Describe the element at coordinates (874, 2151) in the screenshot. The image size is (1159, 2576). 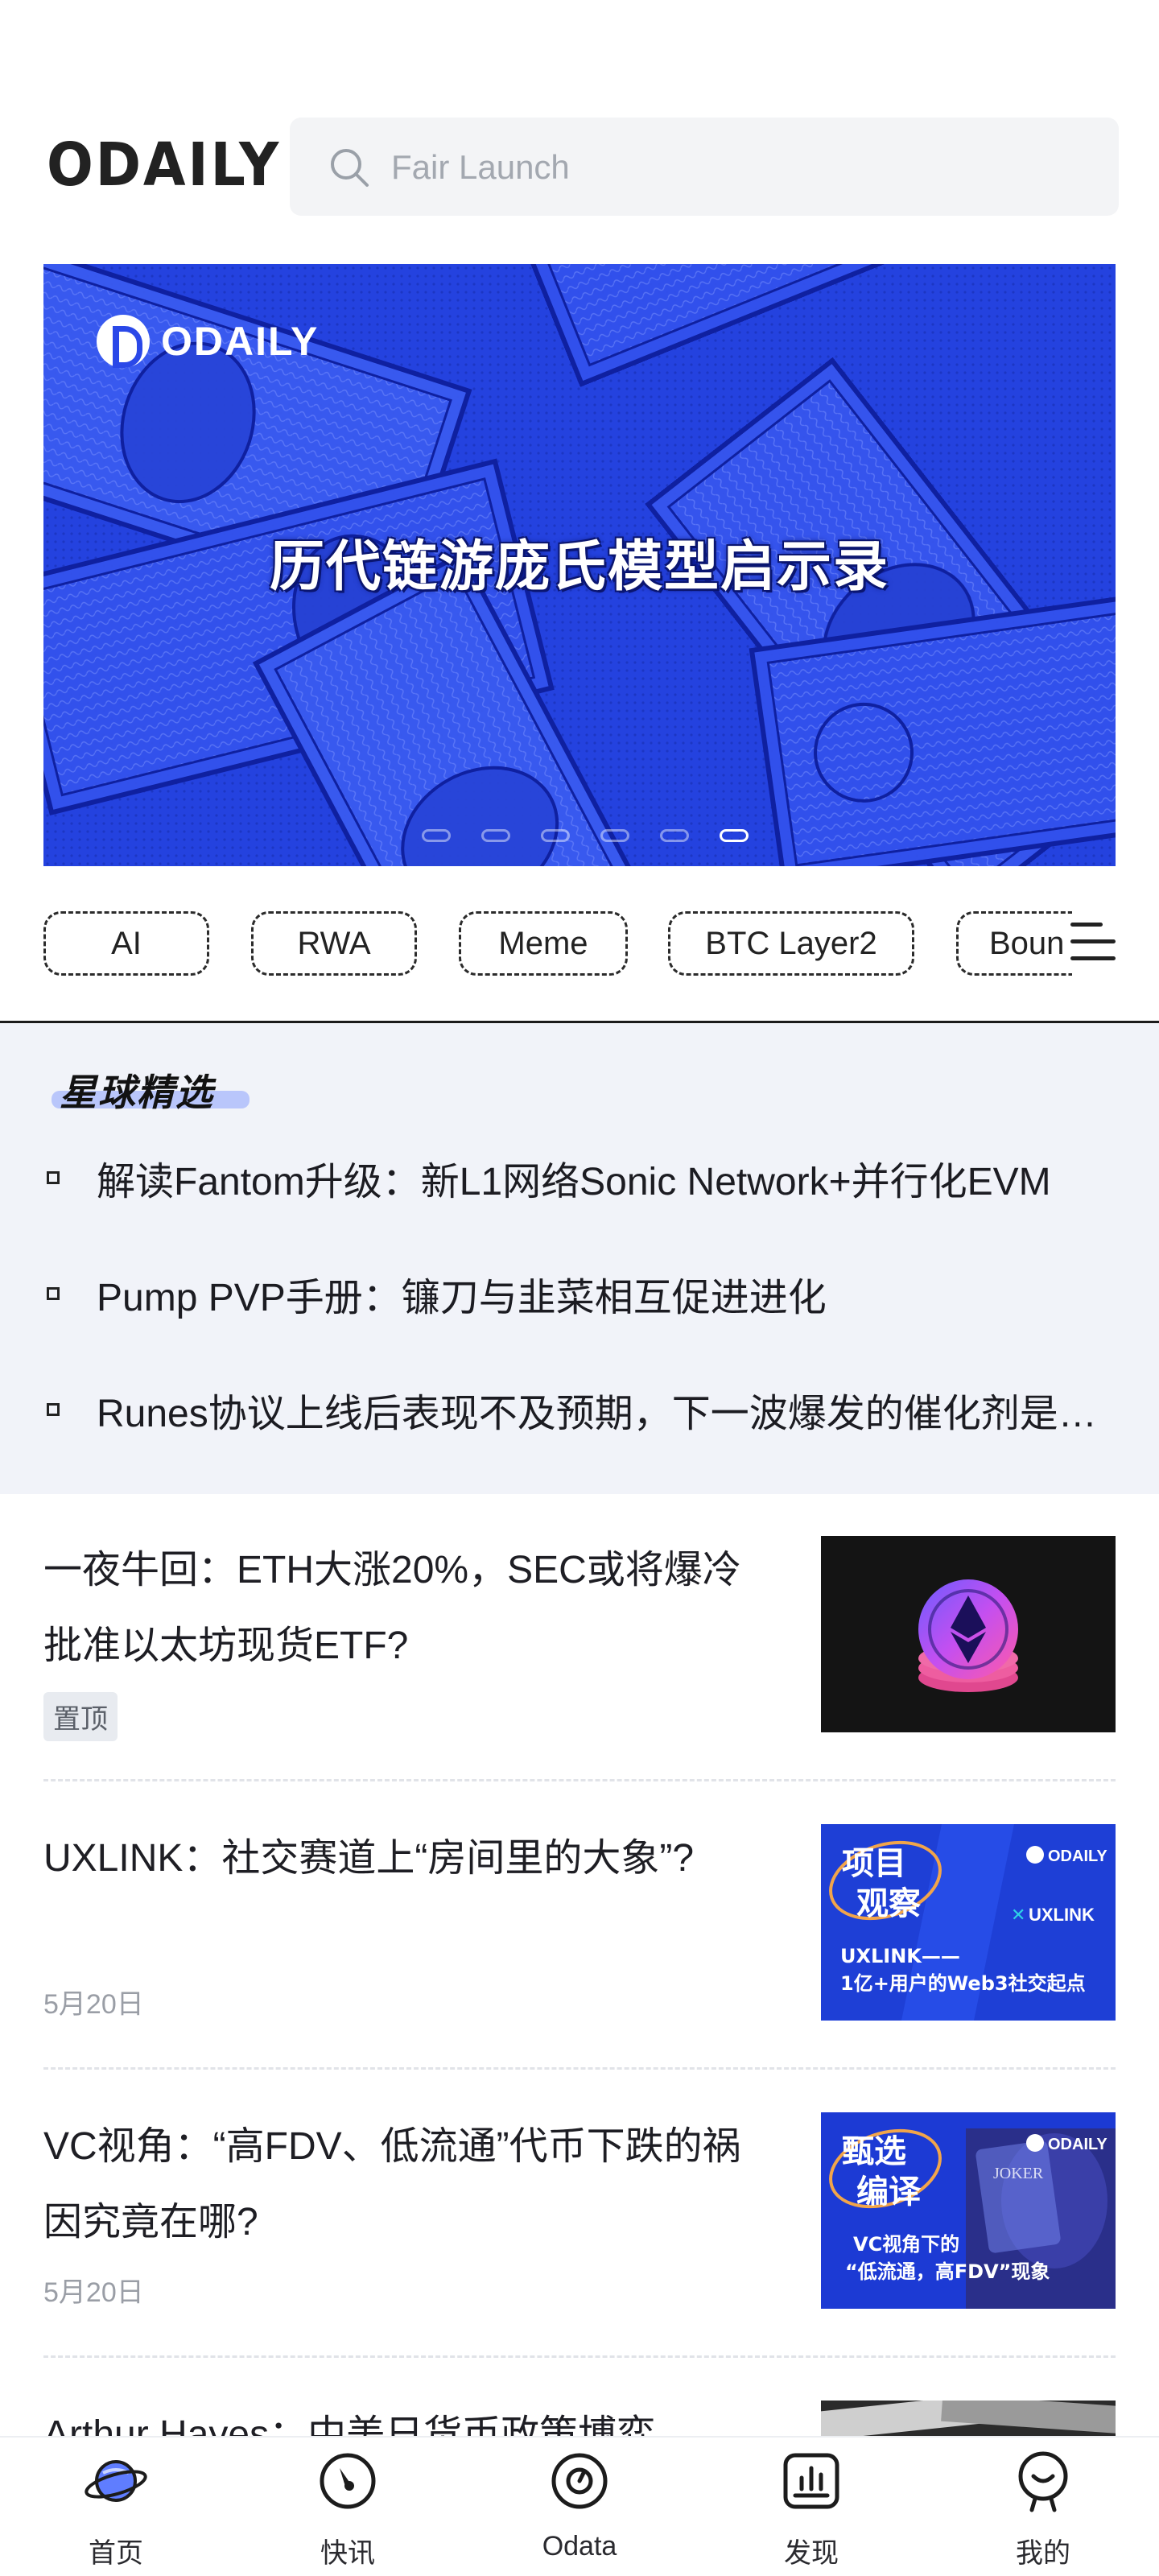
I see `svg-text: 甄选` at that location.